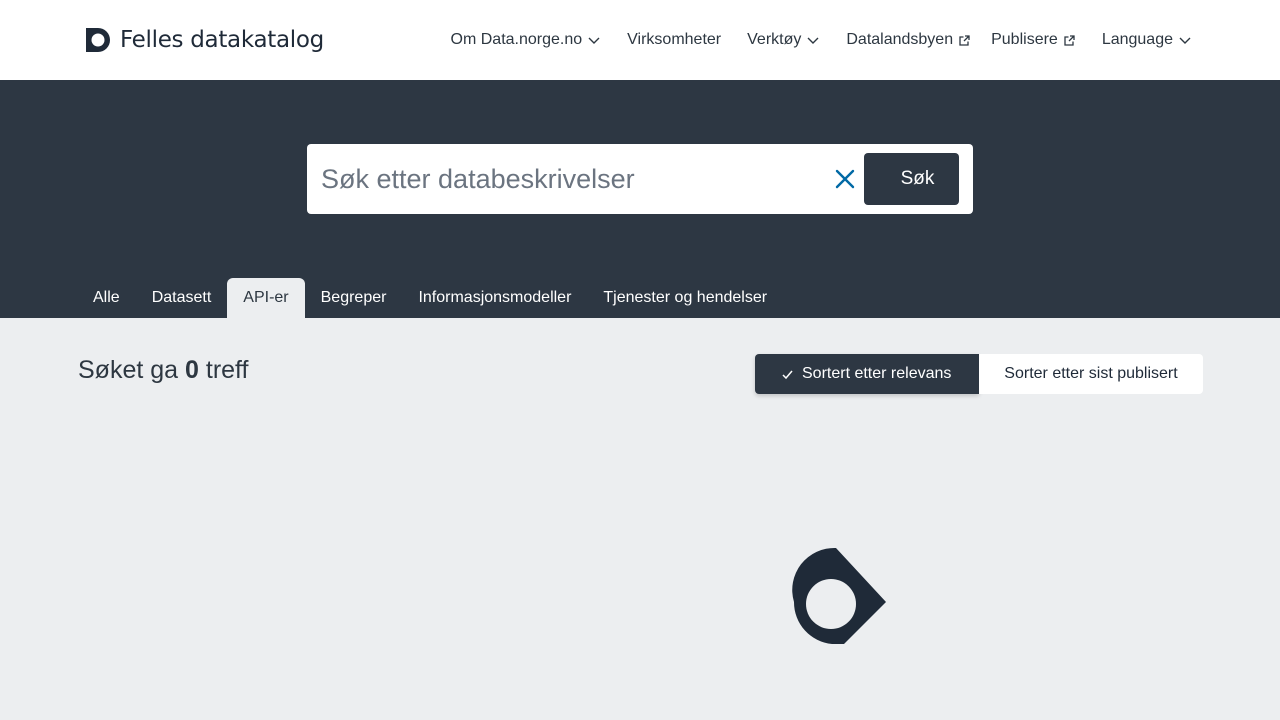 This screenshot has width=1280, height=720. What do you see at coordinates (182, 298) in the screenshot?
I see `tab-datasett: Datasett` at bounding box center [182, 298].